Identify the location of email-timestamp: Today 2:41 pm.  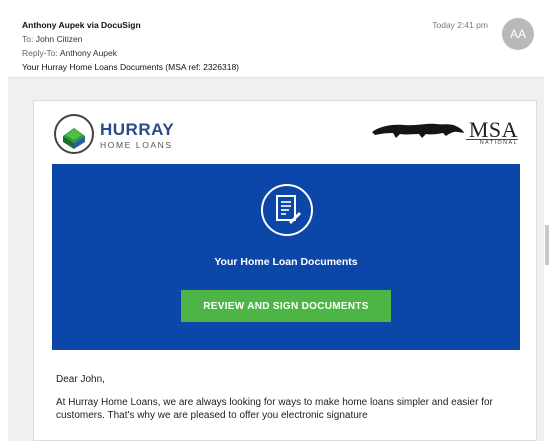
(460, 25).